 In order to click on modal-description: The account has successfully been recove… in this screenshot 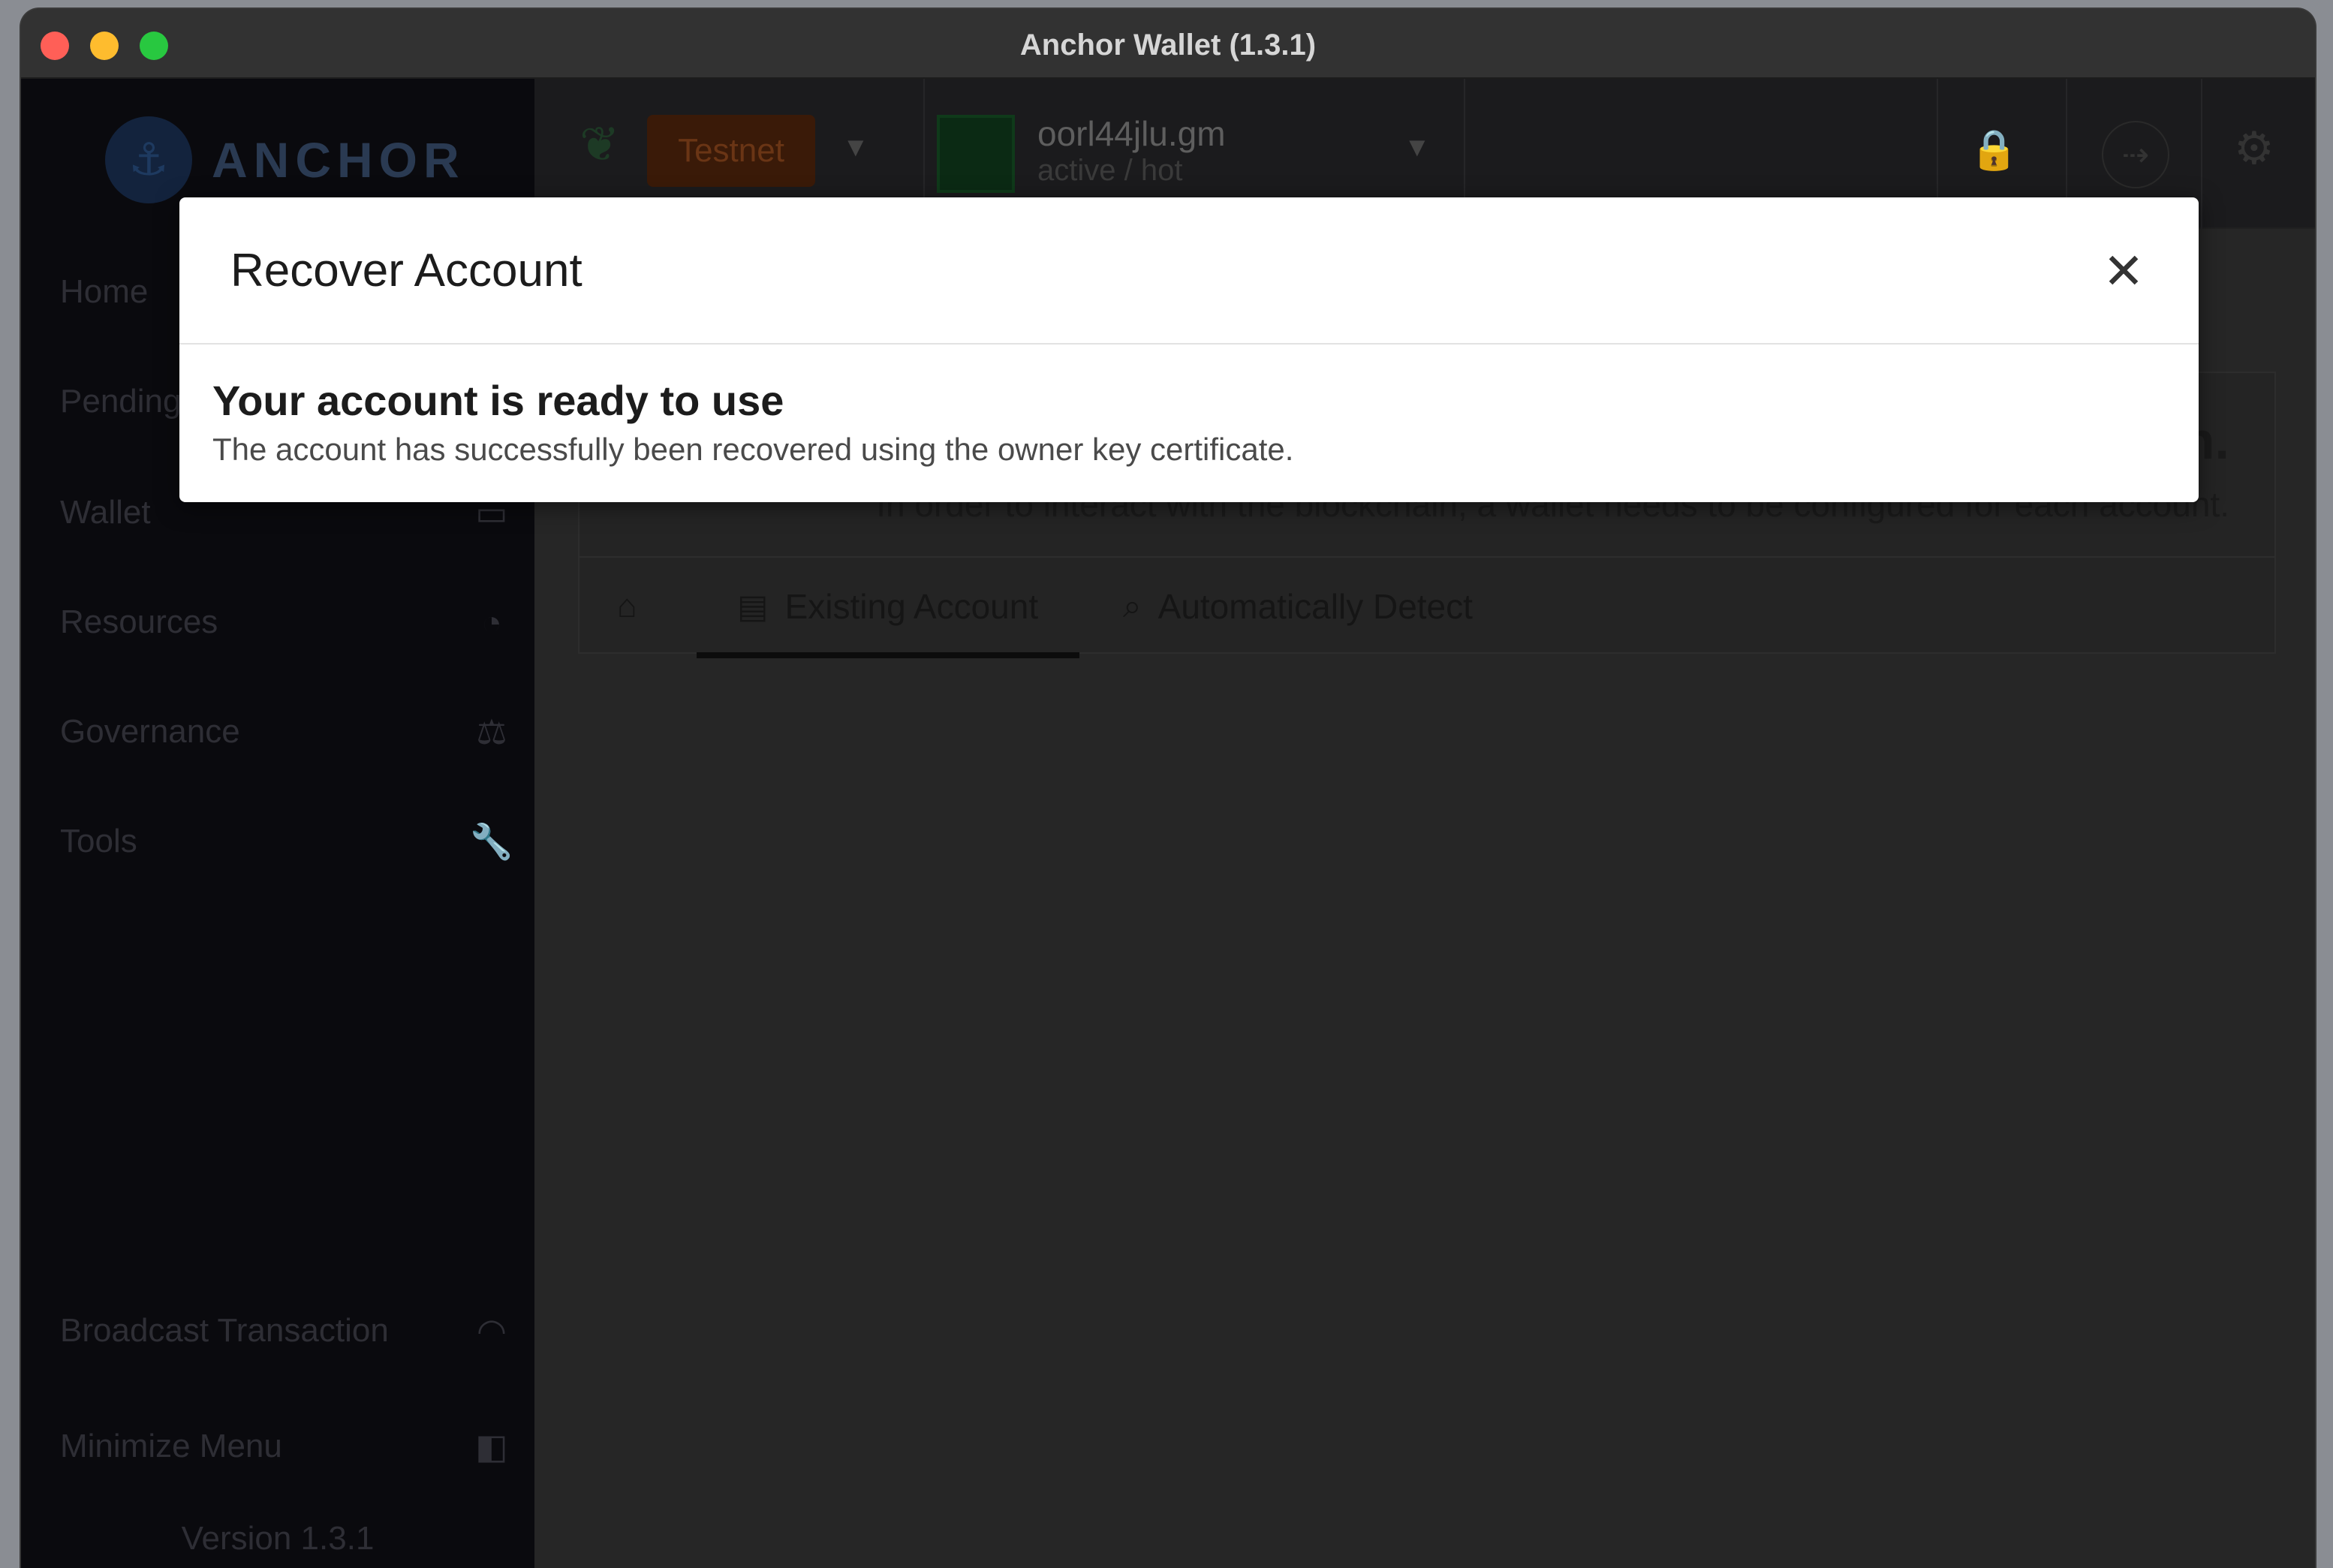, I will do `click(753, 449)`.